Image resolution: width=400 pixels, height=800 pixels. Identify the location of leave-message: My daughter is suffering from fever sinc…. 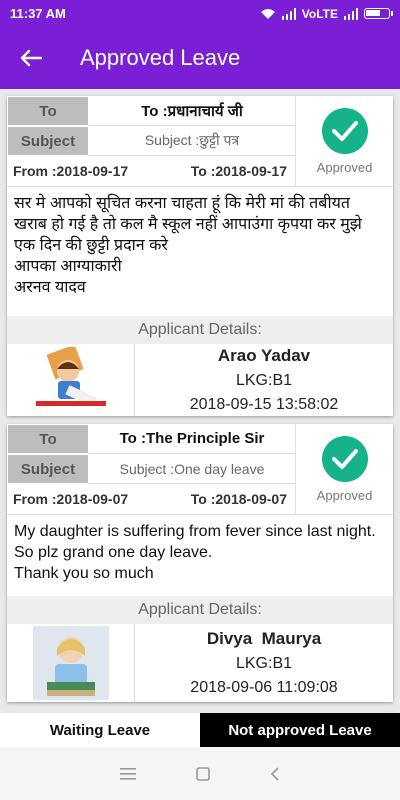
(200, 555).